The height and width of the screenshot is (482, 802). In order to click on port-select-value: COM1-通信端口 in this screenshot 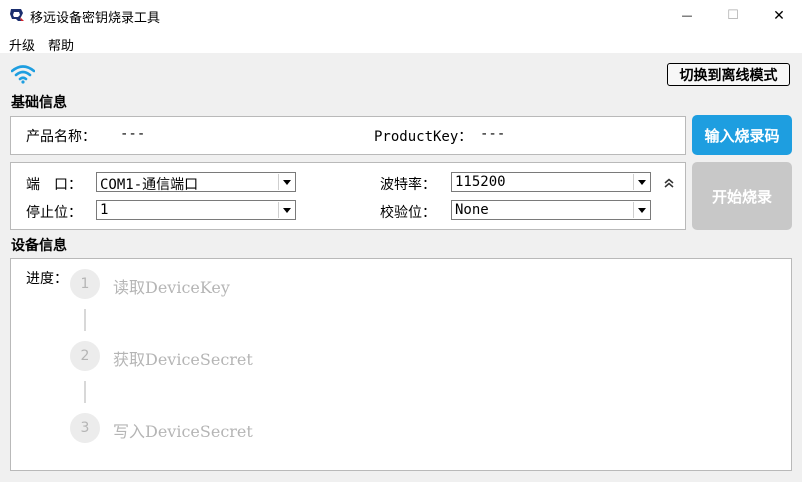, I will do `click(149, 185)`.